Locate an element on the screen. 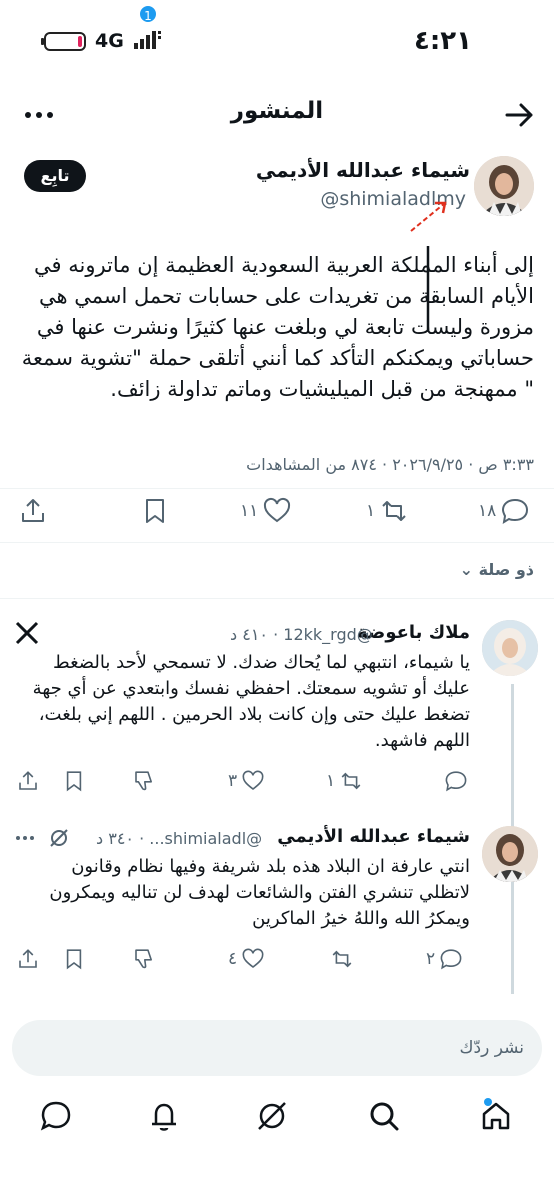  message-icon is located at coordinates (55, 1116).